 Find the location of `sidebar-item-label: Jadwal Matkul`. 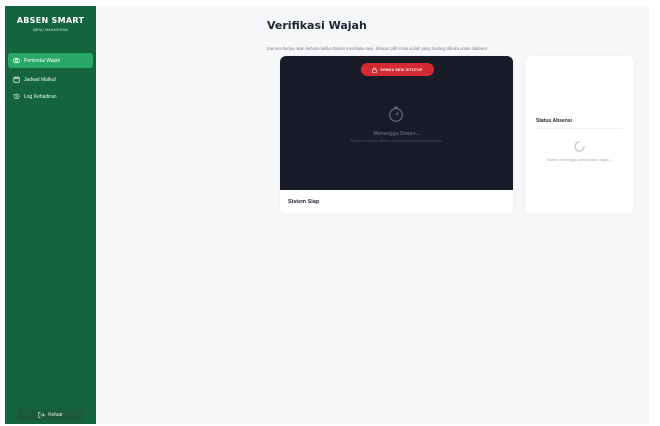

sidebar-item-label: Jadwal Matkul is located at coordinates (40, 79).